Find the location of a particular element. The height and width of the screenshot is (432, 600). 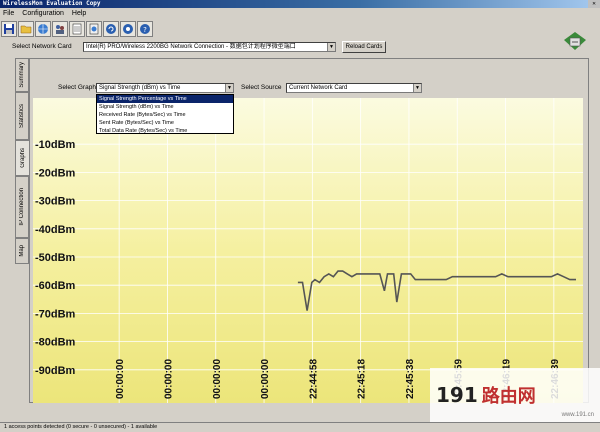

watermark-logo: 191 路由网 www.191.cn is located at coordinates (515, 395).